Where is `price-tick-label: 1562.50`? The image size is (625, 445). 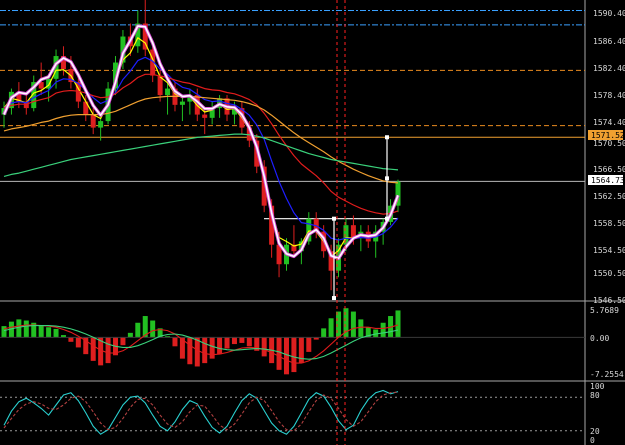 price-tick-label: 1562.50 is located at coordinates (609, 196).